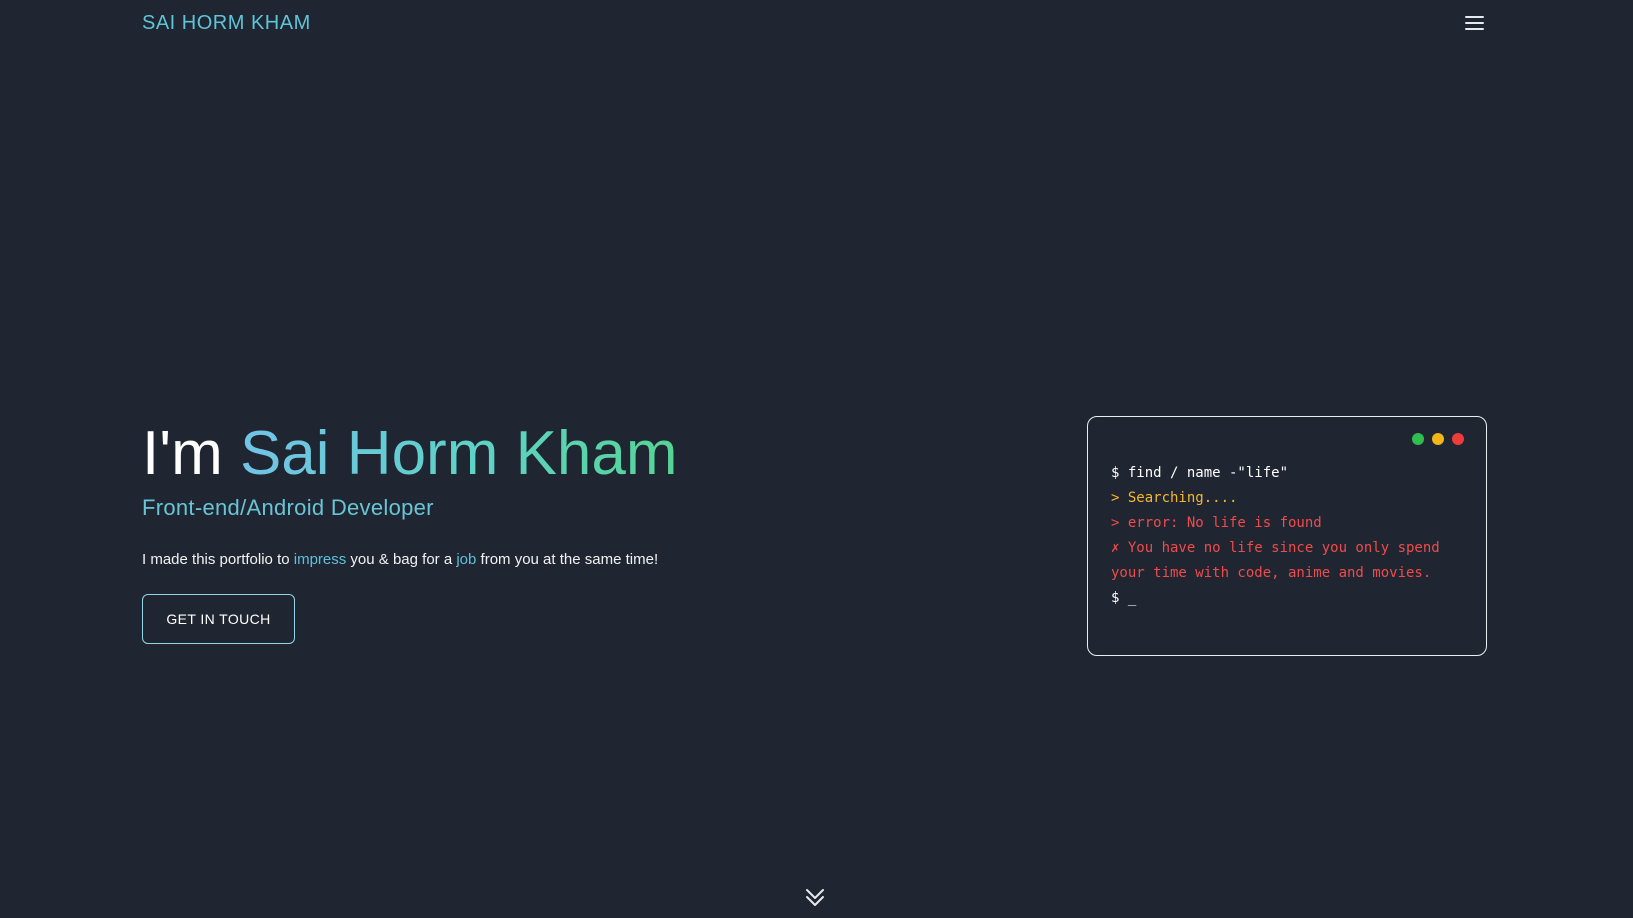  Describe the element at coordinates (1200, 473) in the screenshot. I see `terminal-line: $ find / name -"life"` at that location.